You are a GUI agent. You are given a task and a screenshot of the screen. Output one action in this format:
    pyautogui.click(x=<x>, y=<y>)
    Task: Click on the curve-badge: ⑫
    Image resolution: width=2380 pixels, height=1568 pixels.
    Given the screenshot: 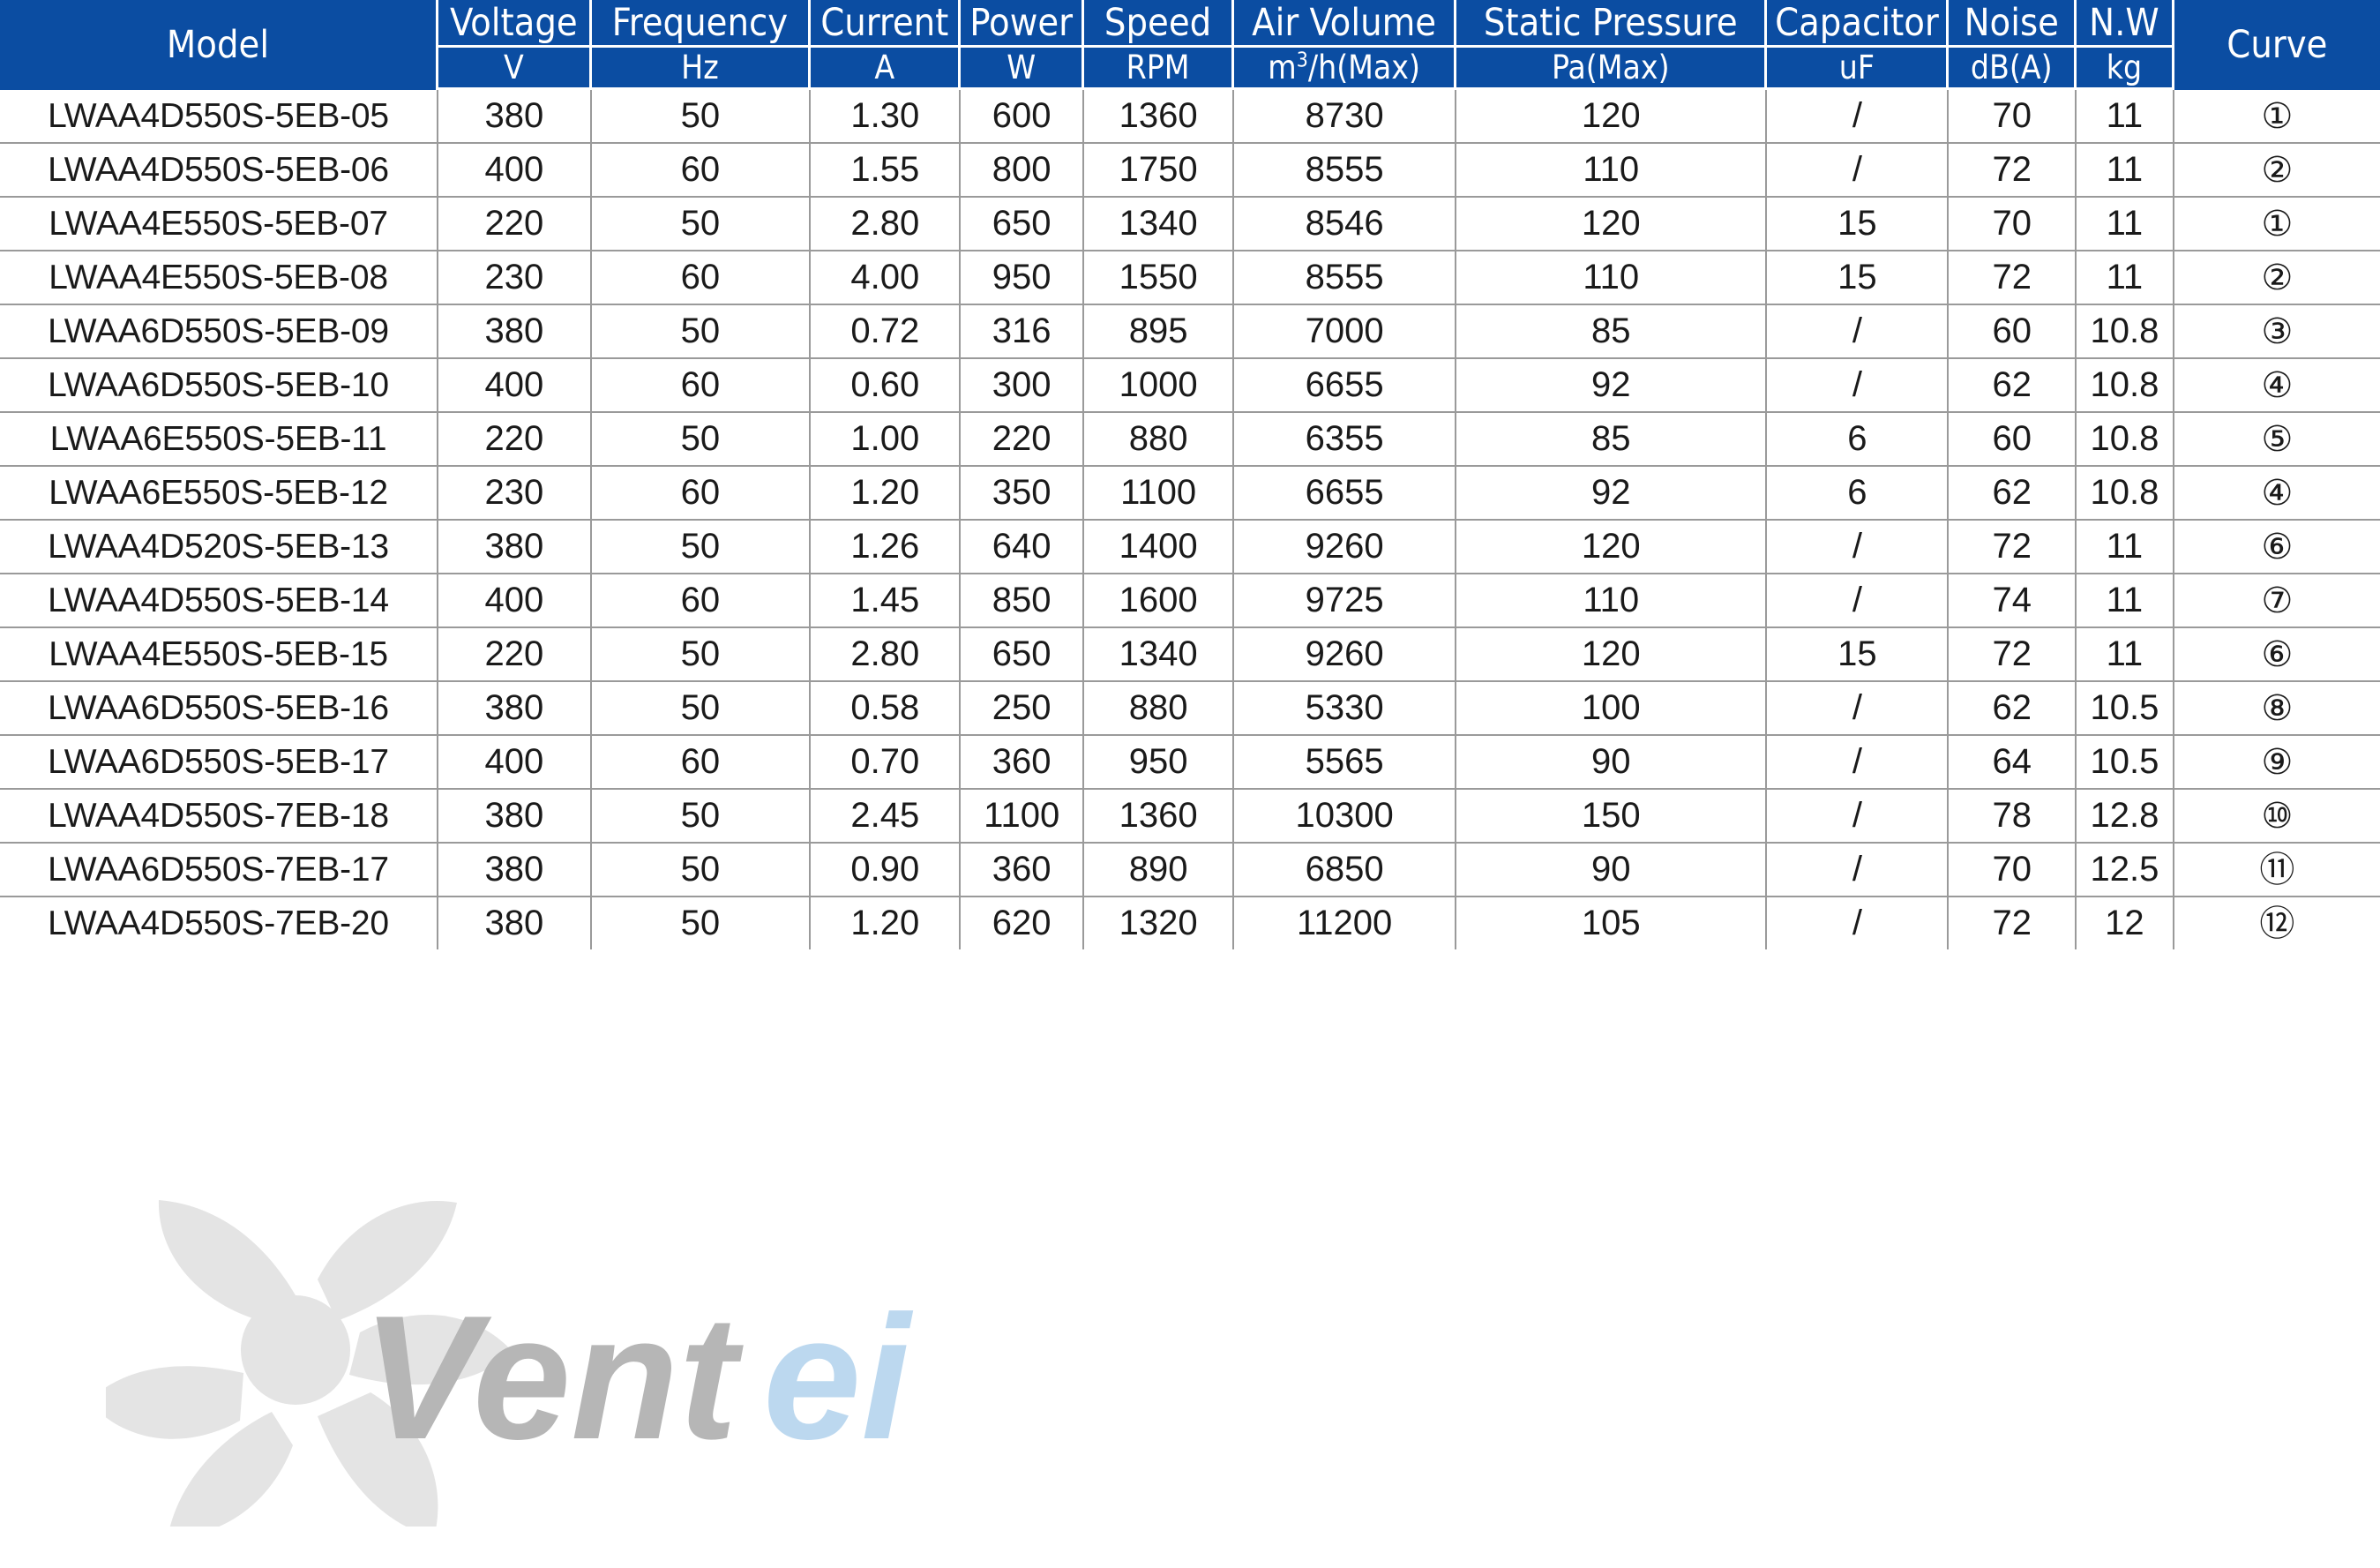 What is the action you would take?
    pyautogui.click(x=2277, y=923)
    